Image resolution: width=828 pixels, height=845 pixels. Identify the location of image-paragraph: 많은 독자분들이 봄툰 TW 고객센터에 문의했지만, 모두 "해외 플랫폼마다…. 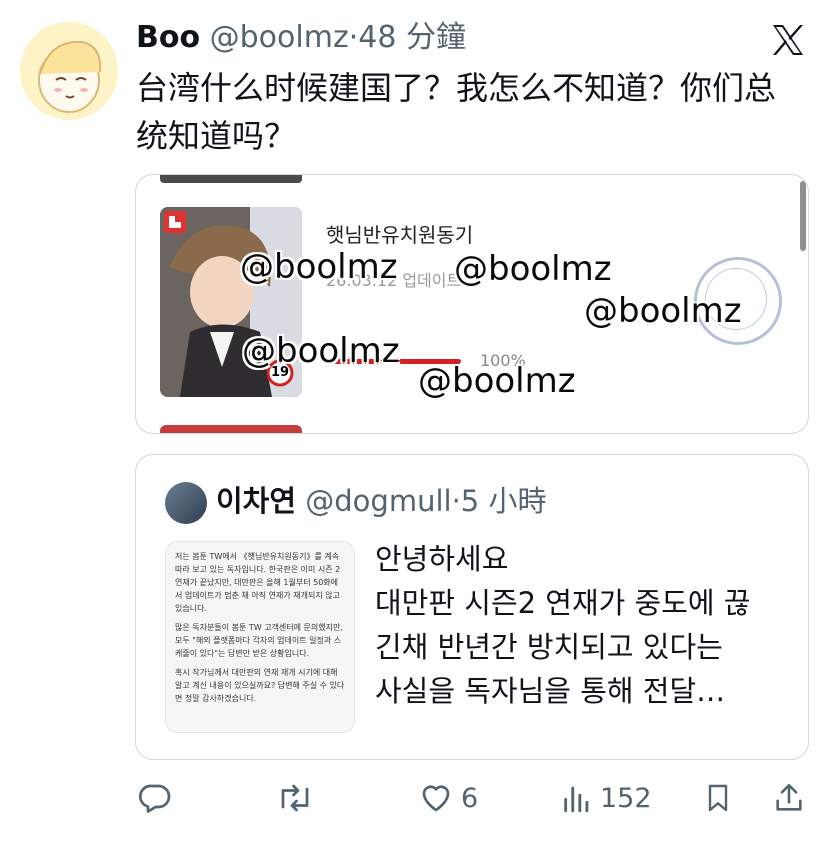
(259, 640).